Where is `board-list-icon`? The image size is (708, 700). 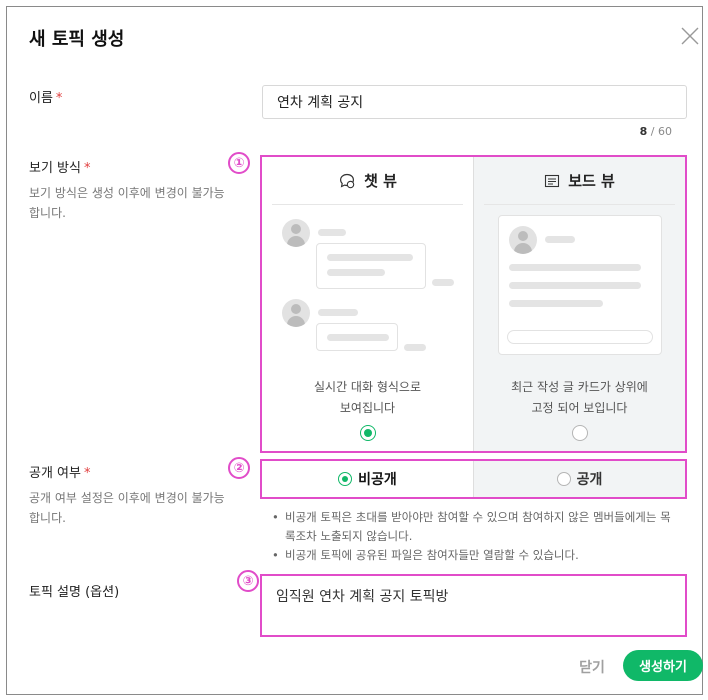 board-list-icon is located at coordinates (552, 180).